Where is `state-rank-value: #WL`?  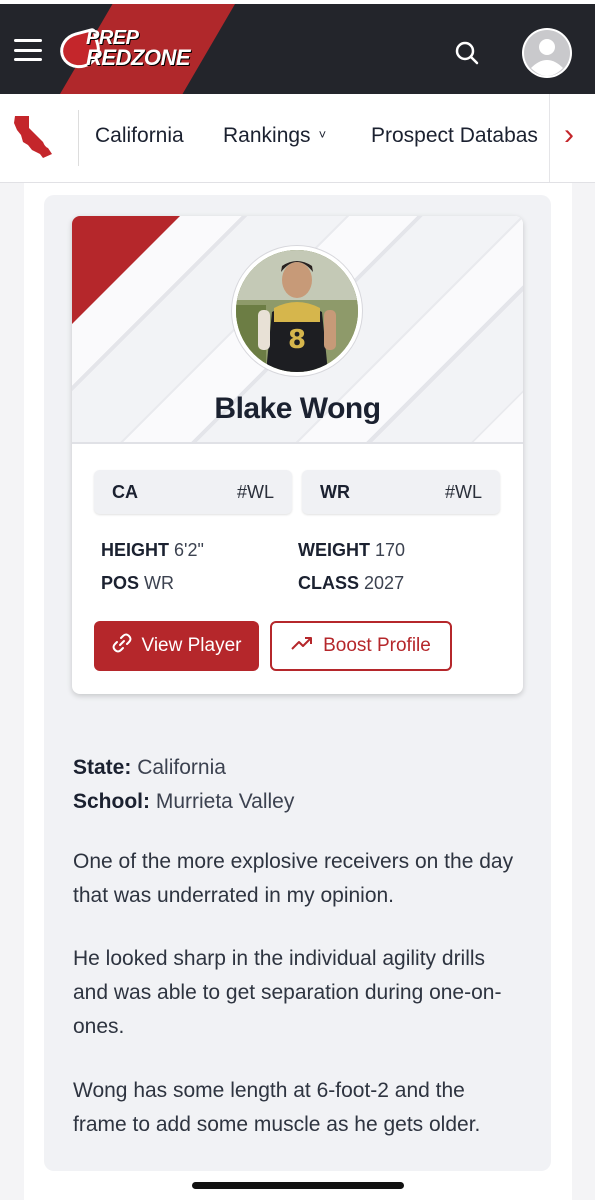
state-rank-value: #WL is located at coordinates (255, 492).